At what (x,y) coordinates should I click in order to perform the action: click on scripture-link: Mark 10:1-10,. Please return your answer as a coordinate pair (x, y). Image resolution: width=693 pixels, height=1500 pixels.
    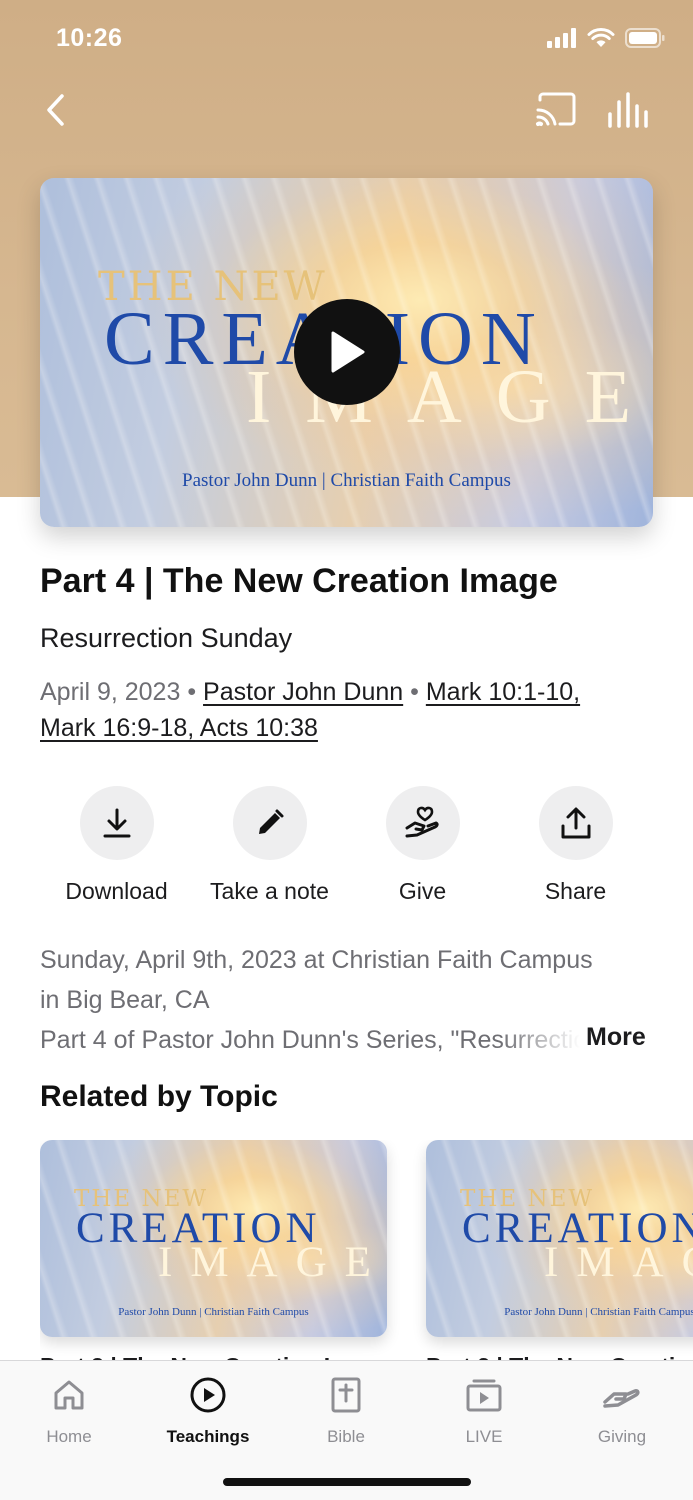
    Looking at the image, I should click on (503, 692).